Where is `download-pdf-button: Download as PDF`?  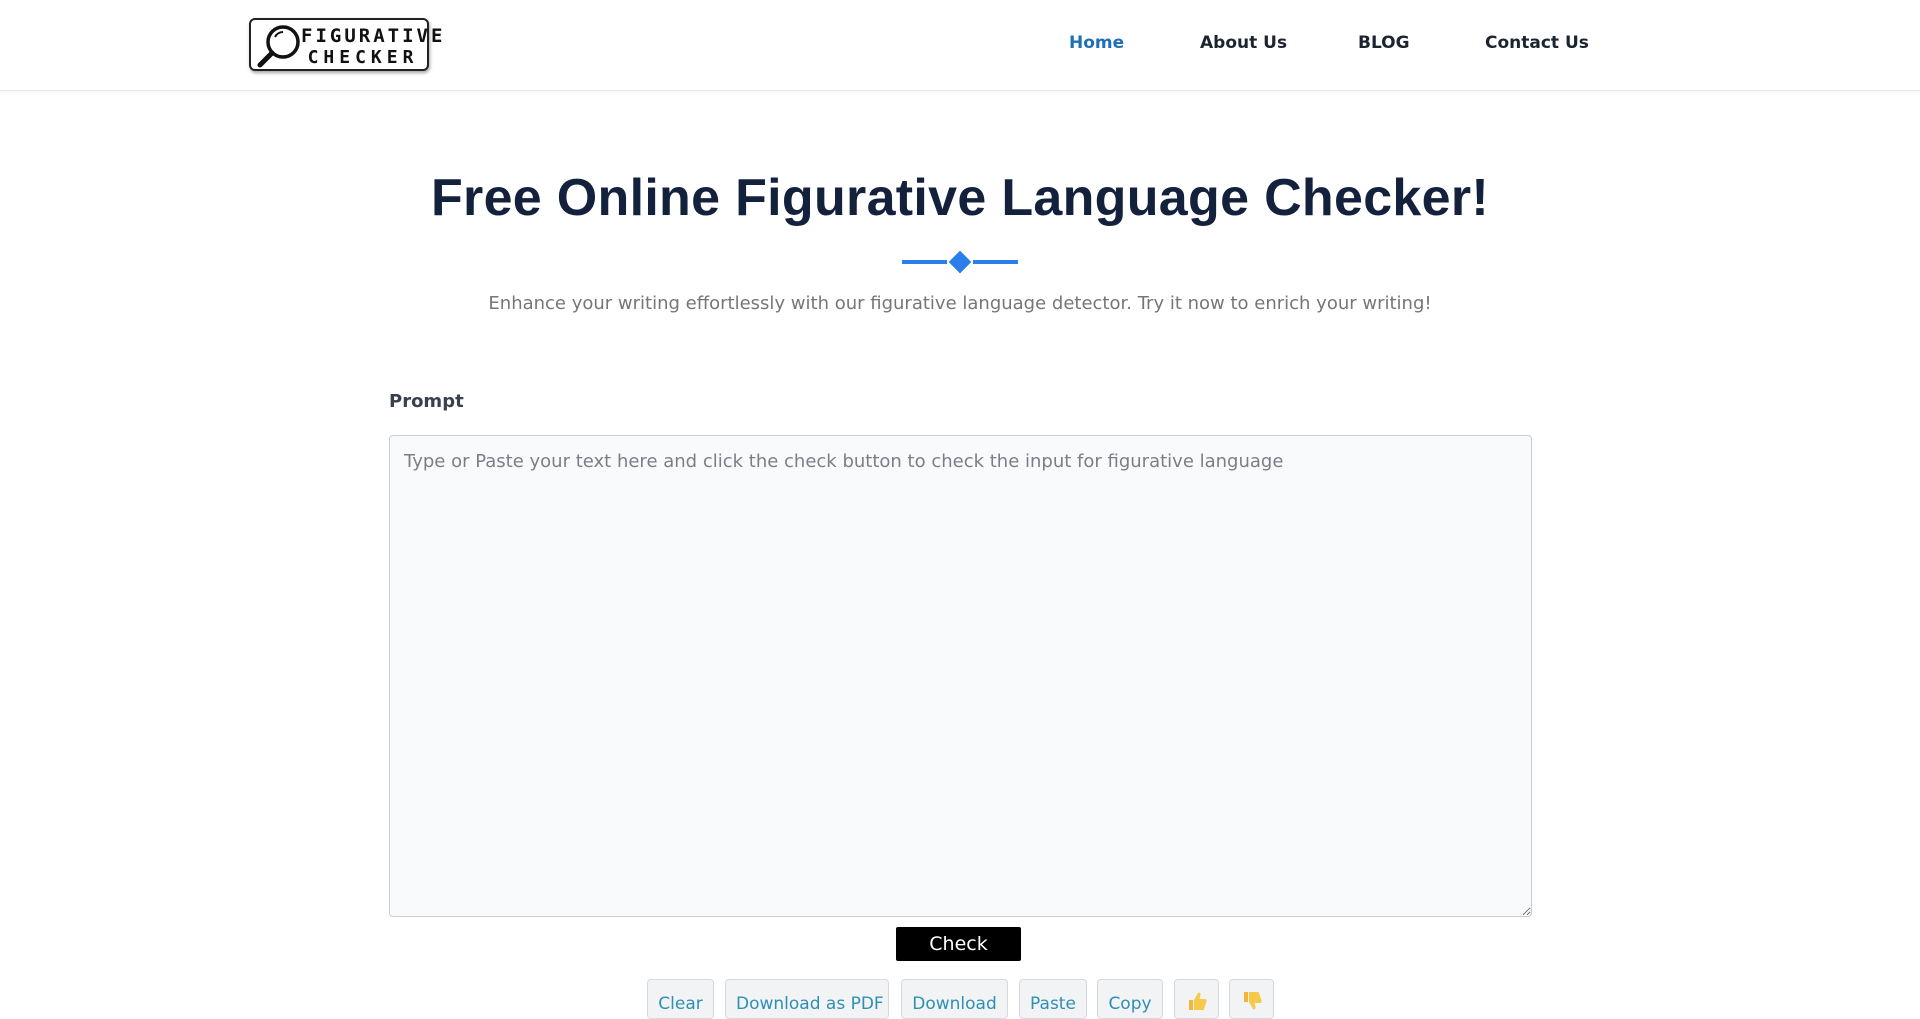
download-pdf-button: Download as PDF is located at coordinates (807, 999).